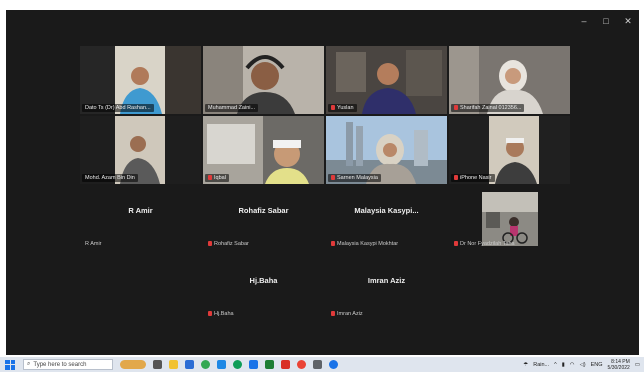 This screenshot has height=372, width=644. Describe the element at coordinates (29, 364) in the screenshot. I see `search-icon: ⌕` at that location.